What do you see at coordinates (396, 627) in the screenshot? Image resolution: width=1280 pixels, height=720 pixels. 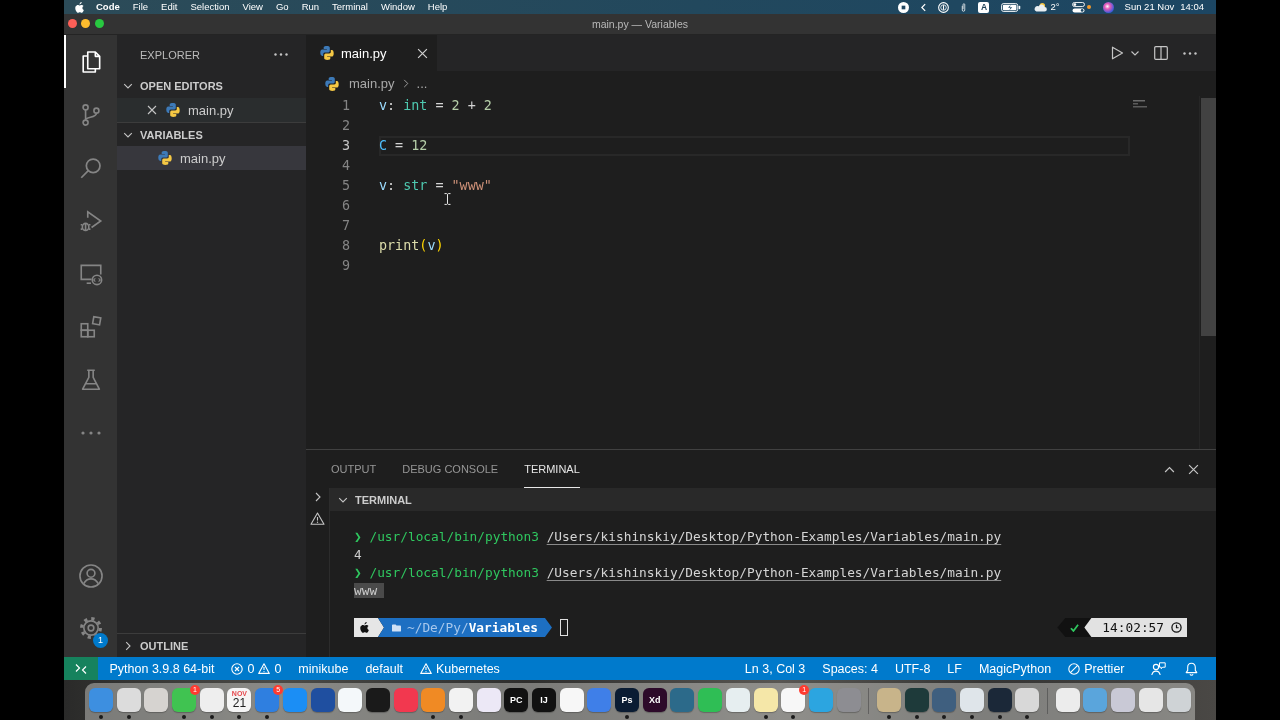 I see `folder-icon` at bounding box center [396, 627].